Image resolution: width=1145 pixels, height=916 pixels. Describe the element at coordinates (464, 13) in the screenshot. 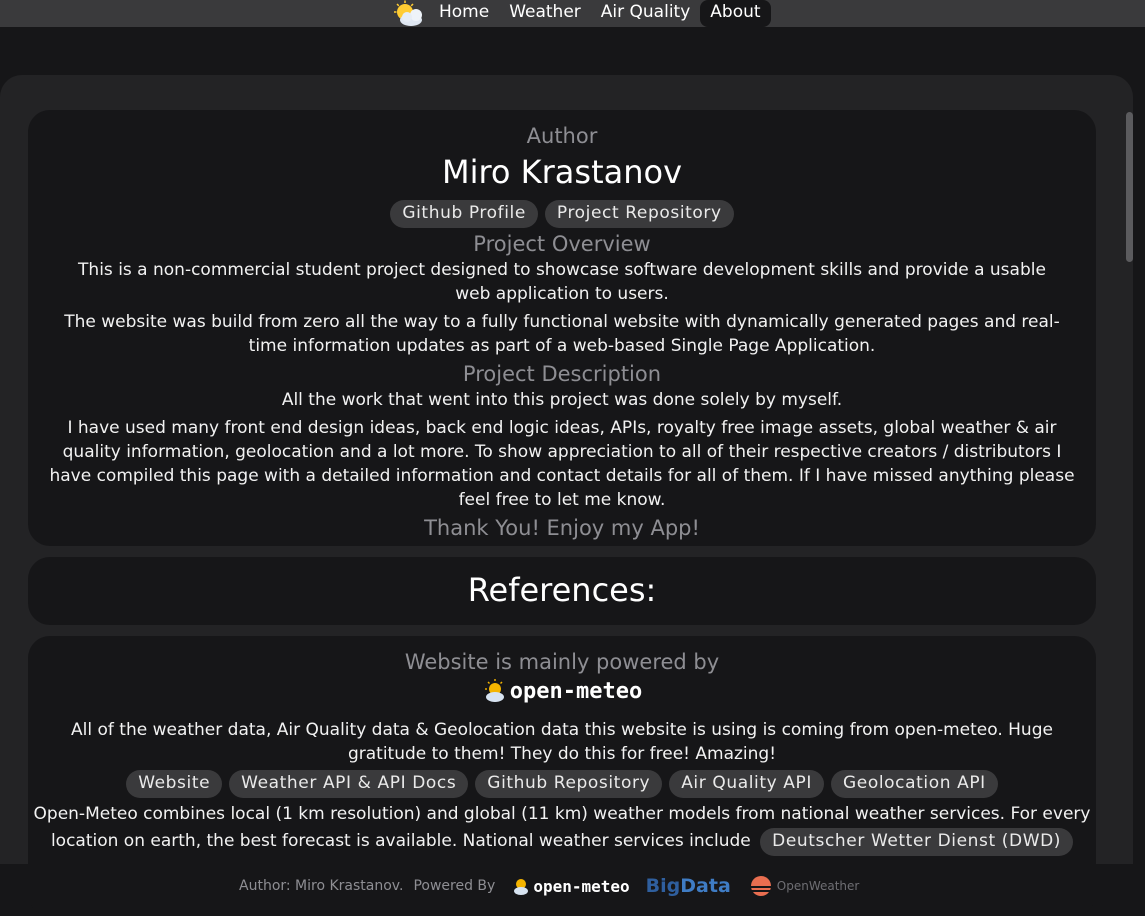

I see `nav-home: Home` at that location.